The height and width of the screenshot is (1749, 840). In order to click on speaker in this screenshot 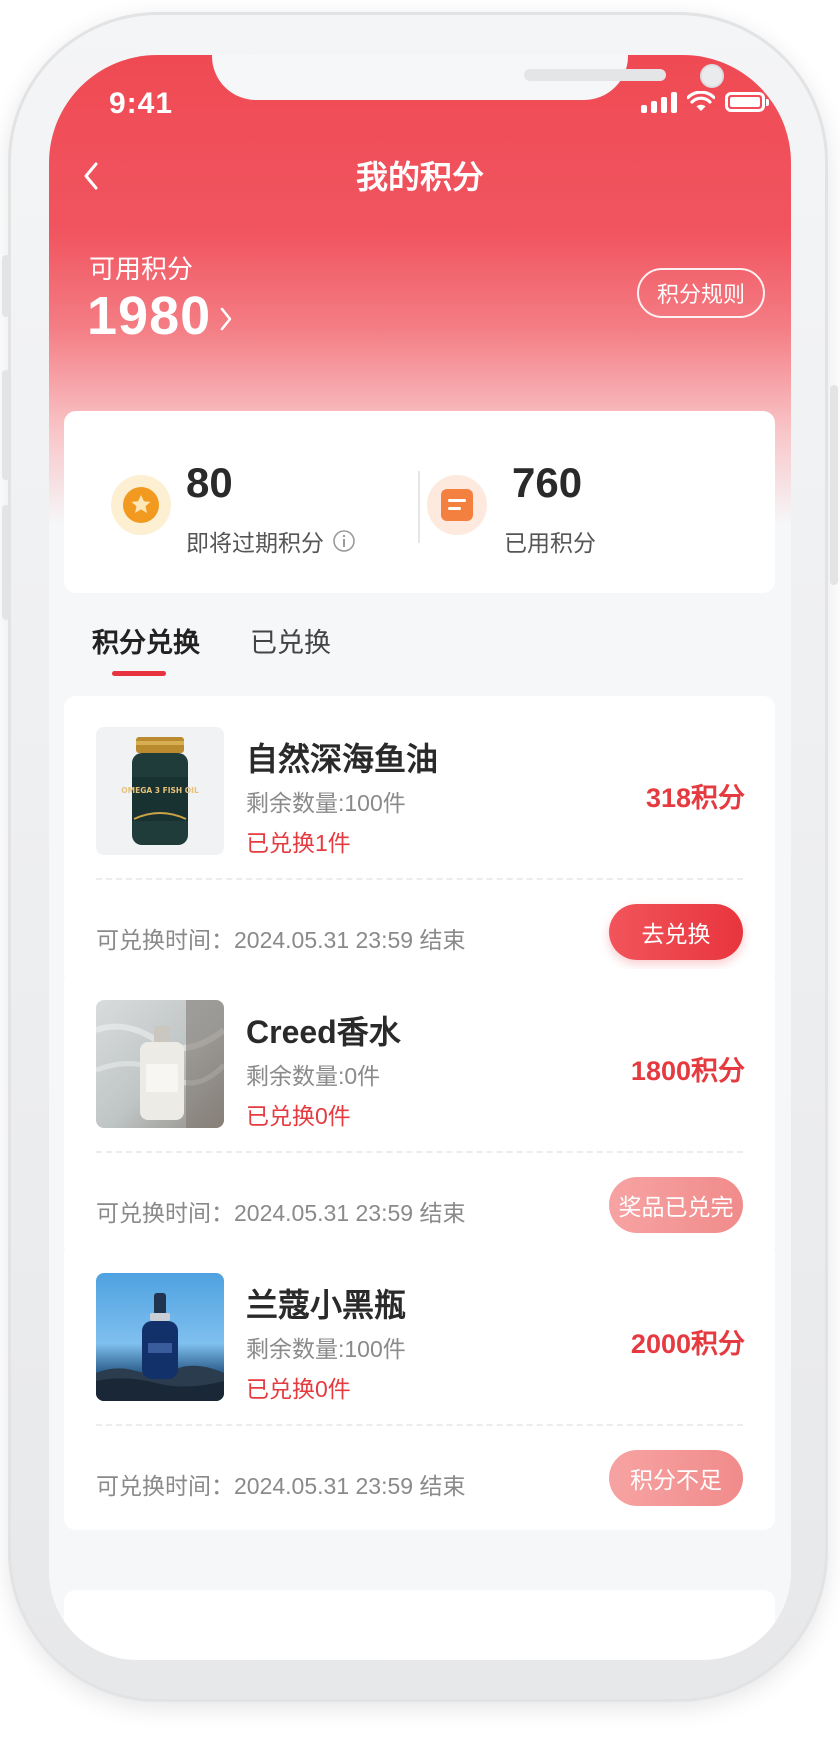, I will do `click(595, 75)`.